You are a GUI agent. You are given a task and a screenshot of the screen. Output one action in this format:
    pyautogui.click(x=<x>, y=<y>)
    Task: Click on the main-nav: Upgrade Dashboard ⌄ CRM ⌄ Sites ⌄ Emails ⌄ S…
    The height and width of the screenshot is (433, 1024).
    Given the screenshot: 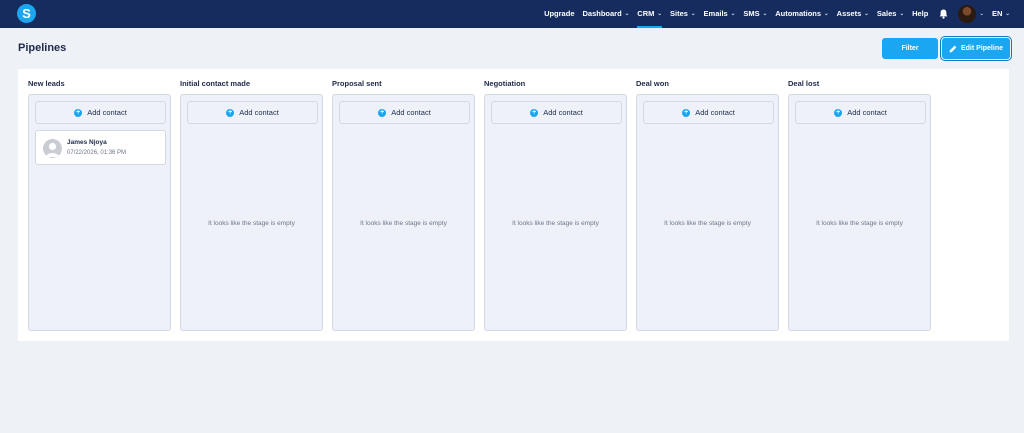 What is the action you would take?
    pyautogui.click(x=773, y=14)
    